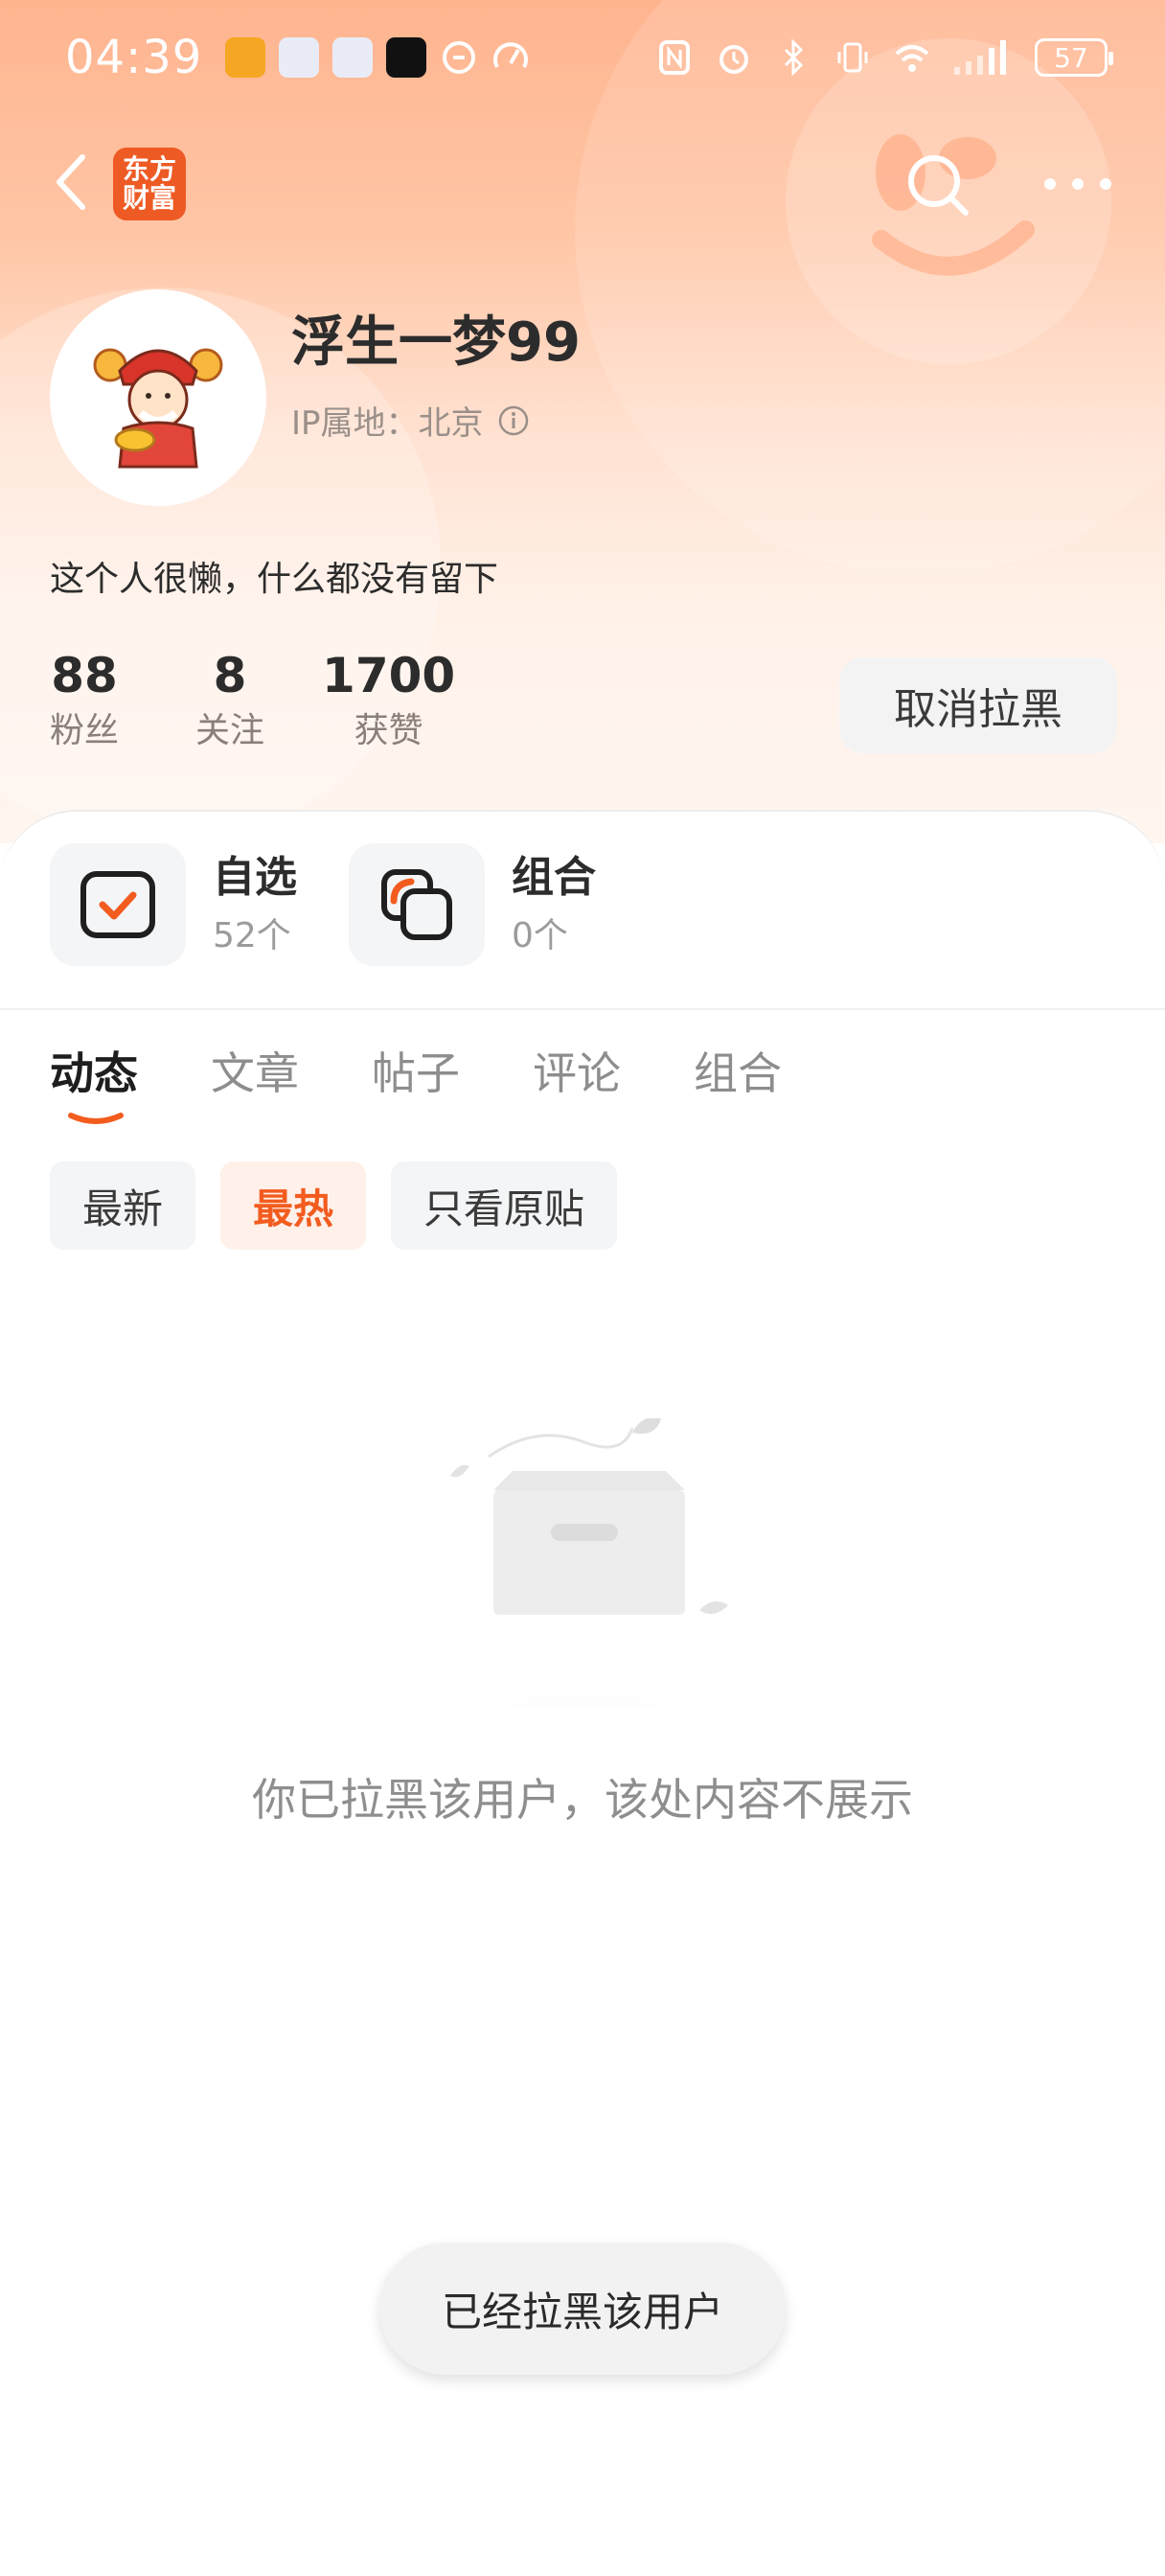 This screenshot has width=1165, height=2576. I want to click on ip-location: IP属地：北京, so click(388, 423).